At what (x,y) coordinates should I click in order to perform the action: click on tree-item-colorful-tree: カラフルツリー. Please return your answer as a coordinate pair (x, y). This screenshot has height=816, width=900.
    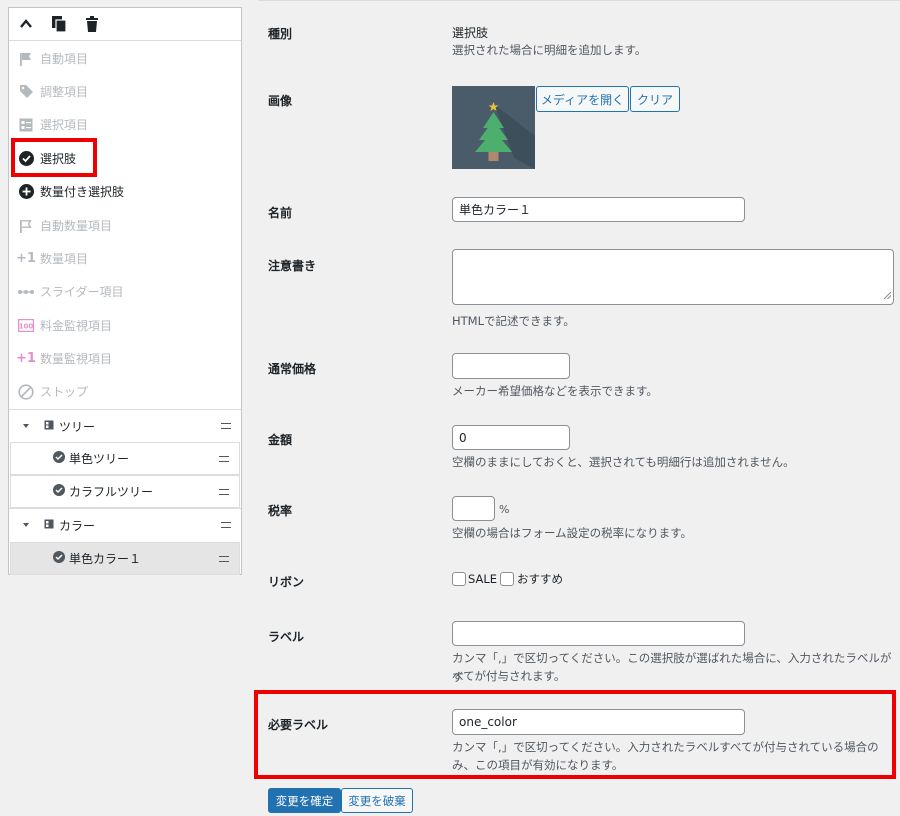
    Looking at the image, I should click on (125, 491).